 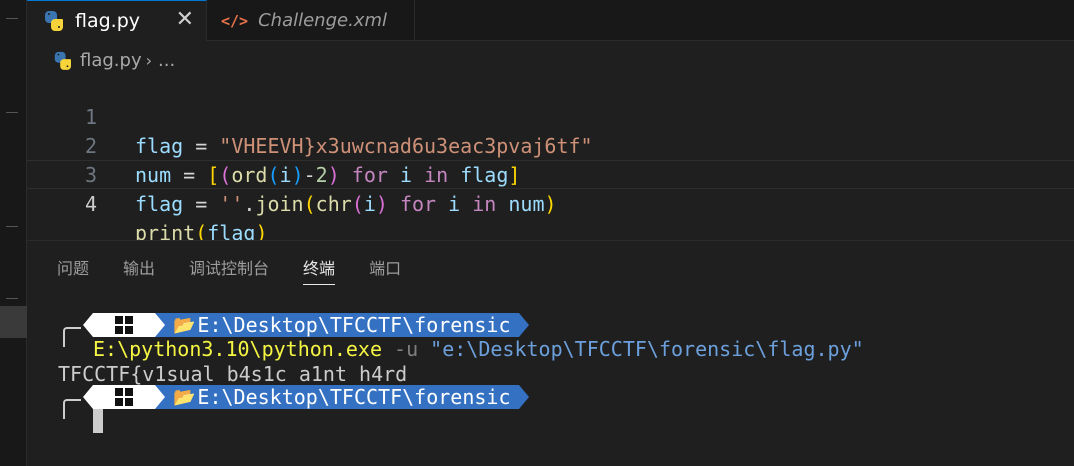 I want to click on command-arg: "e:\Desktop\TFCCTF\forensic\flag.py", so click(x=647, y=349).